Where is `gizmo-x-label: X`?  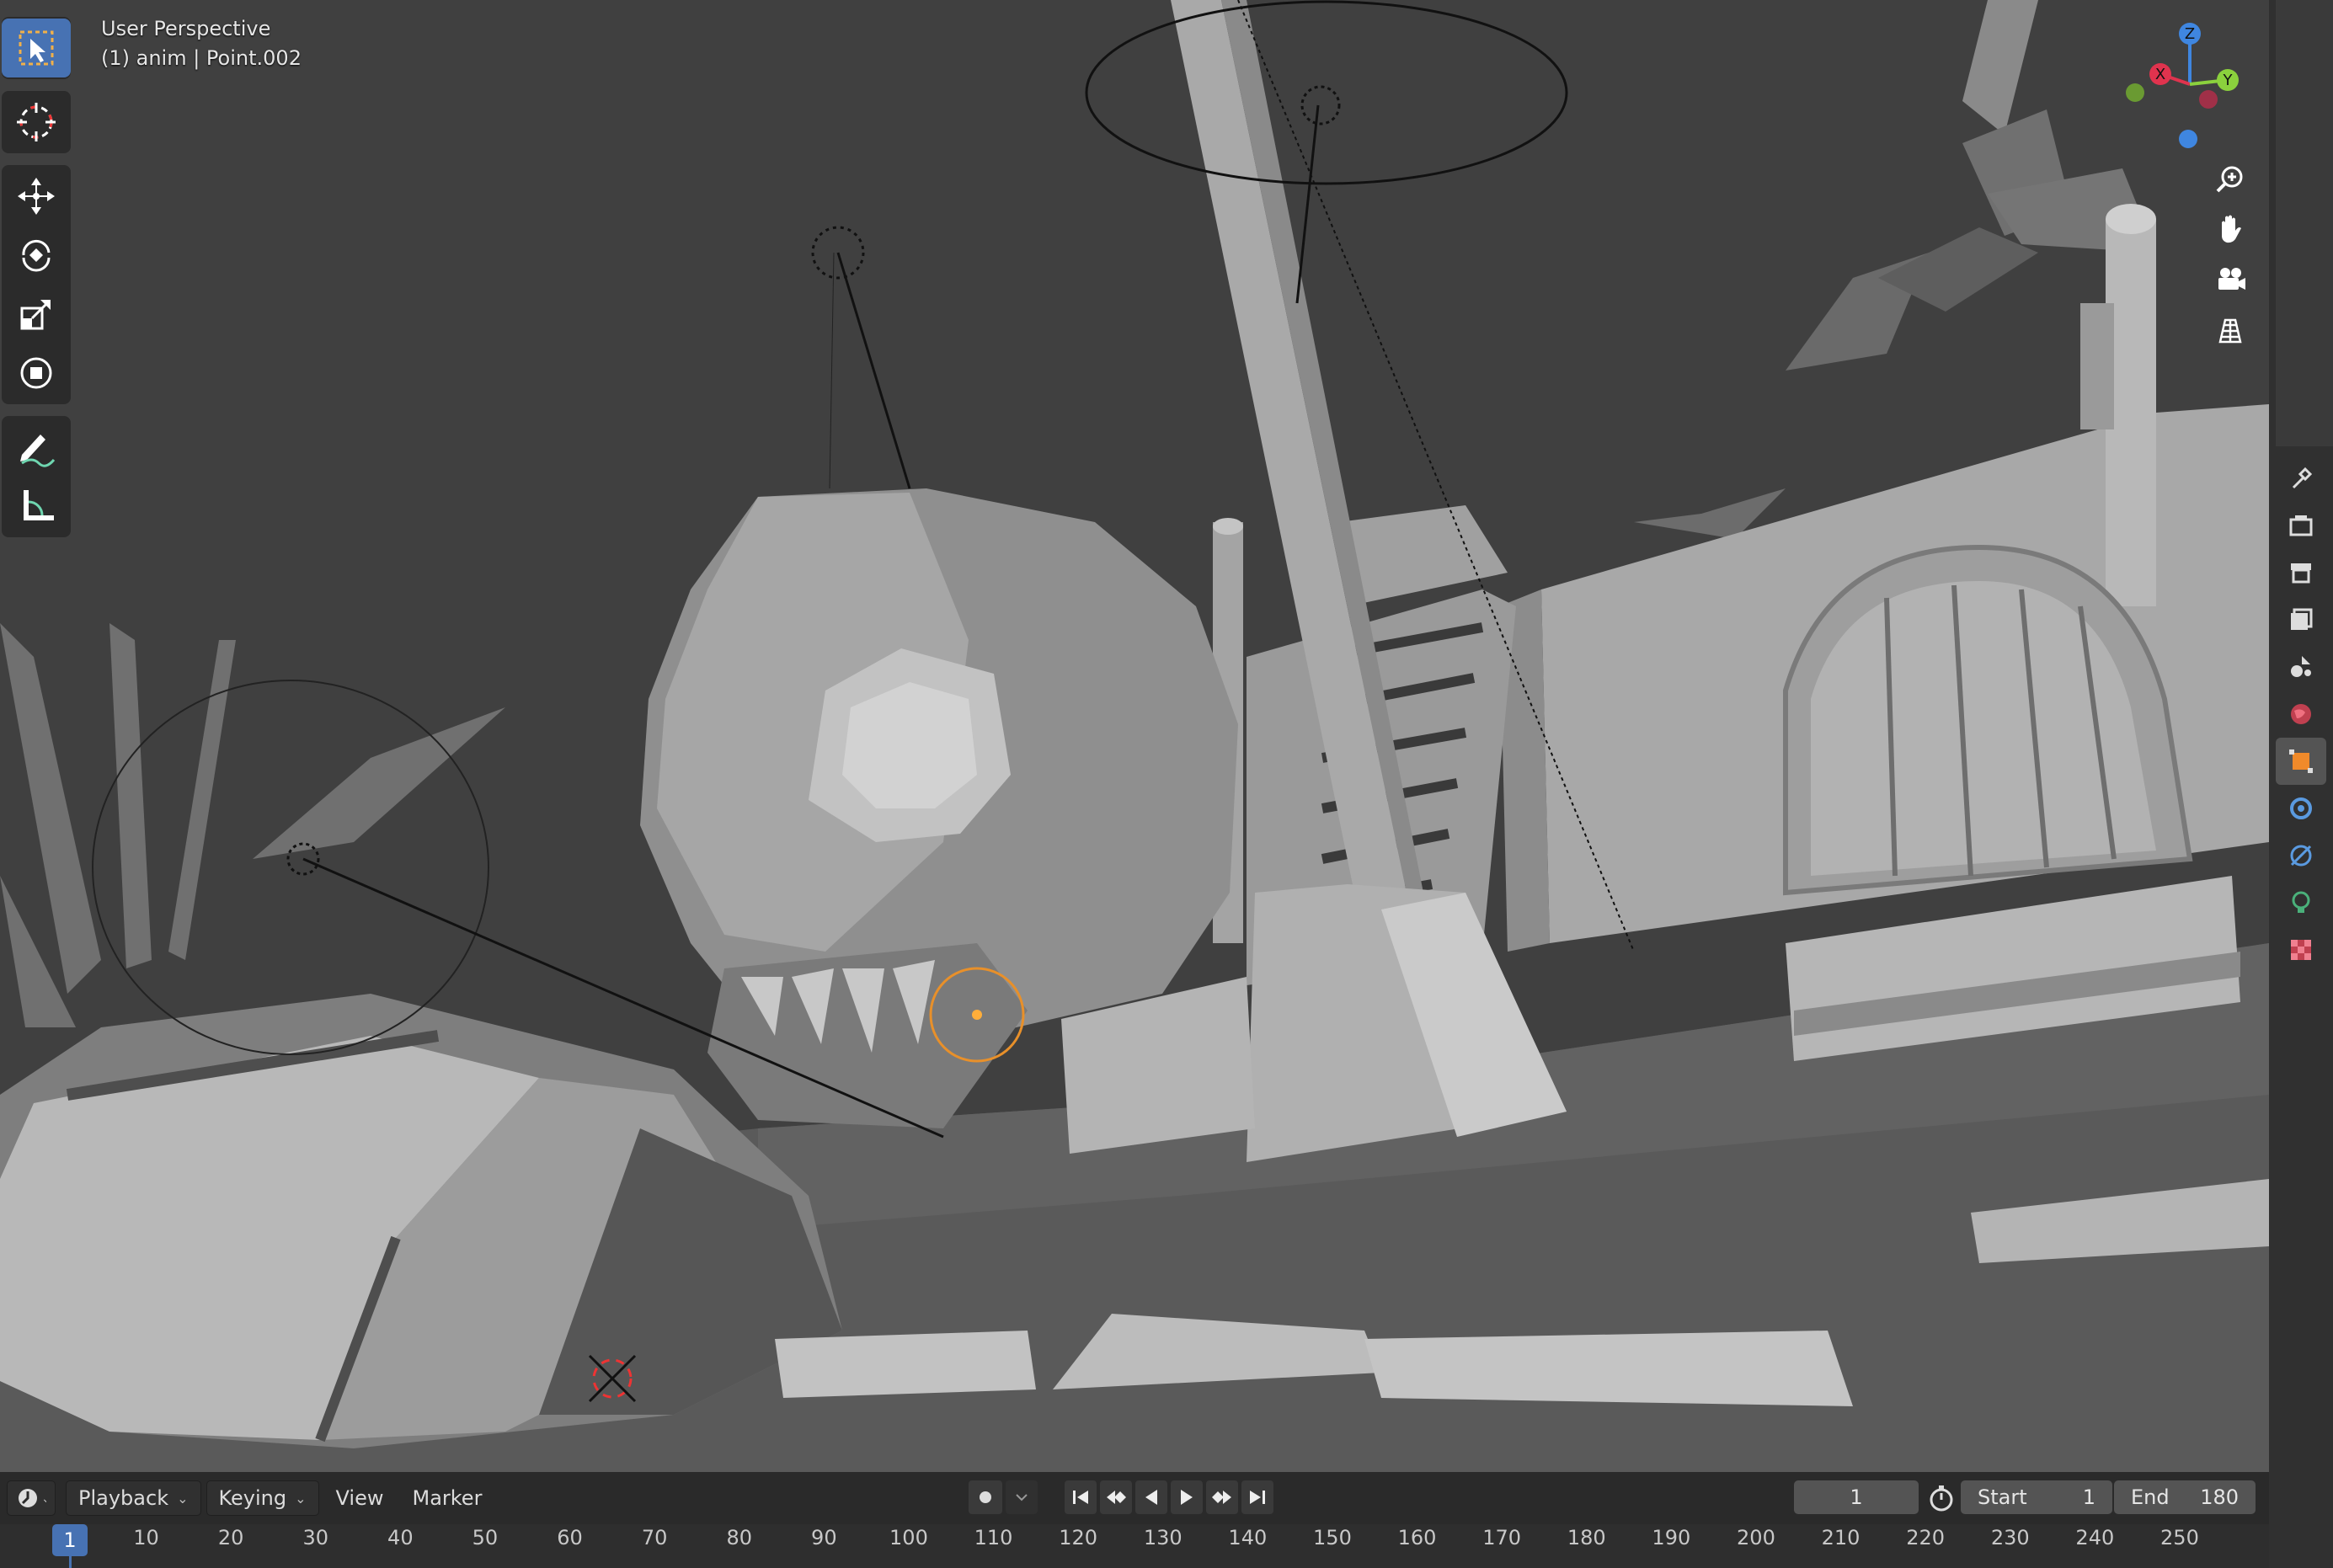 gizmo-x-label: X is located at coordinates (2160, 74).